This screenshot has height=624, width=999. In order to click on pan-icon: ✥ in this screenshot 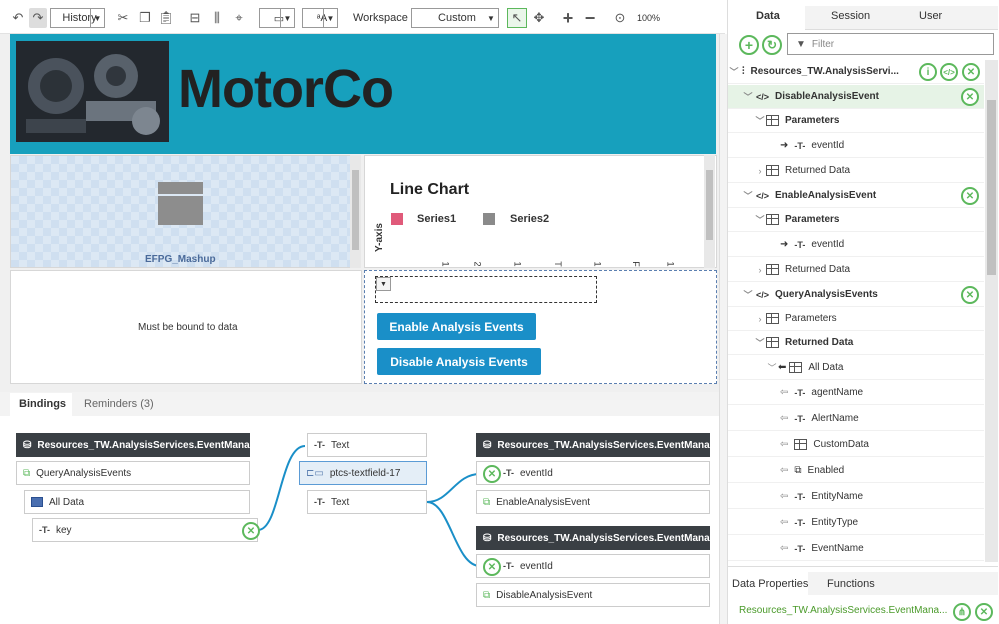, I will do `click(539, 18)`.